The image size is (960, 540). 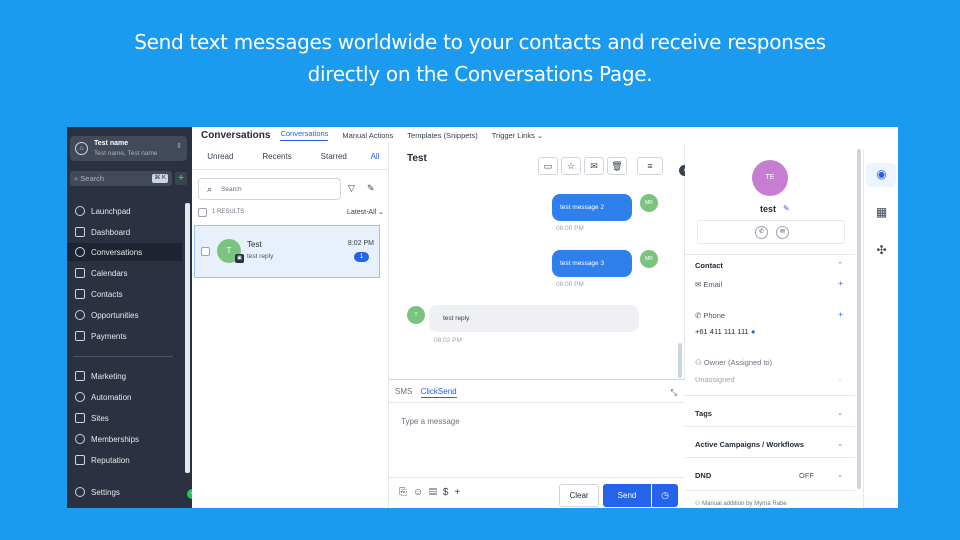 I want to click on conversation-checkbox, so click(x=205, y=251).